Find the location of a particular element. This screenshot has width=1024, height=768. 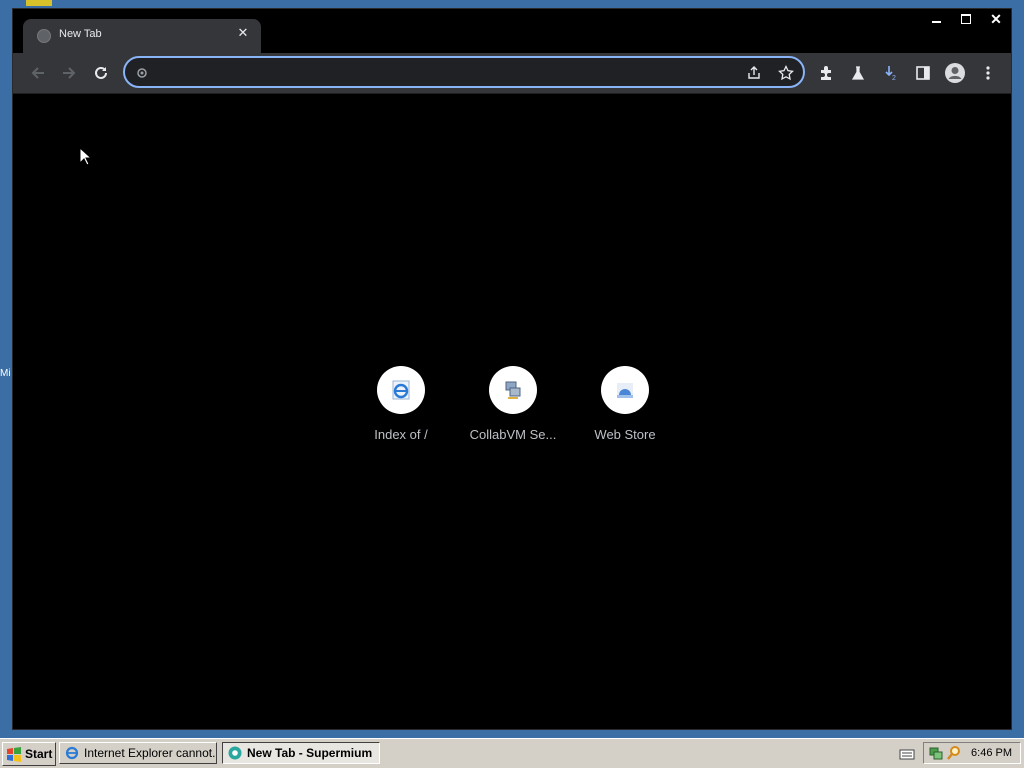

globe-icon is located at coordinates (44, 36).